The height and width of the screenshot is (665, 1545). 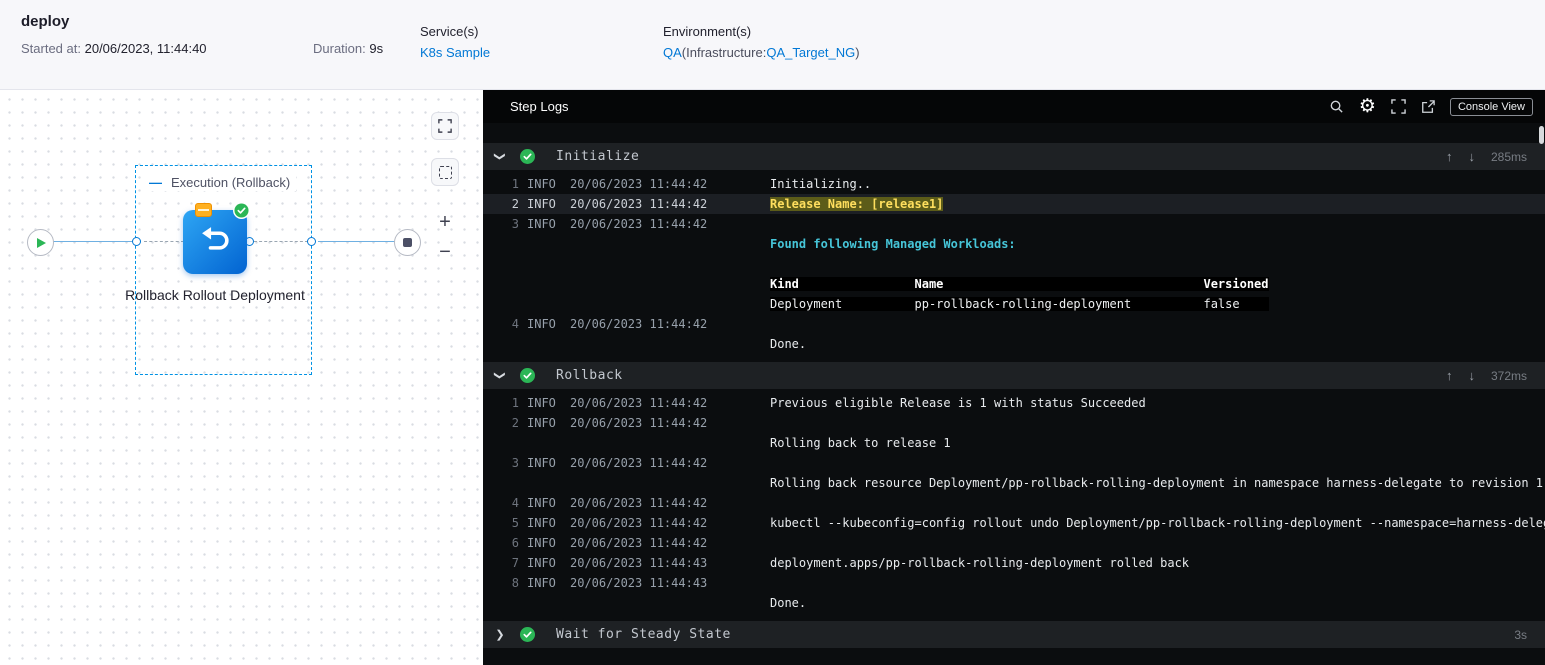 I want to click on log-message: Done., so click(x=788, y=344).